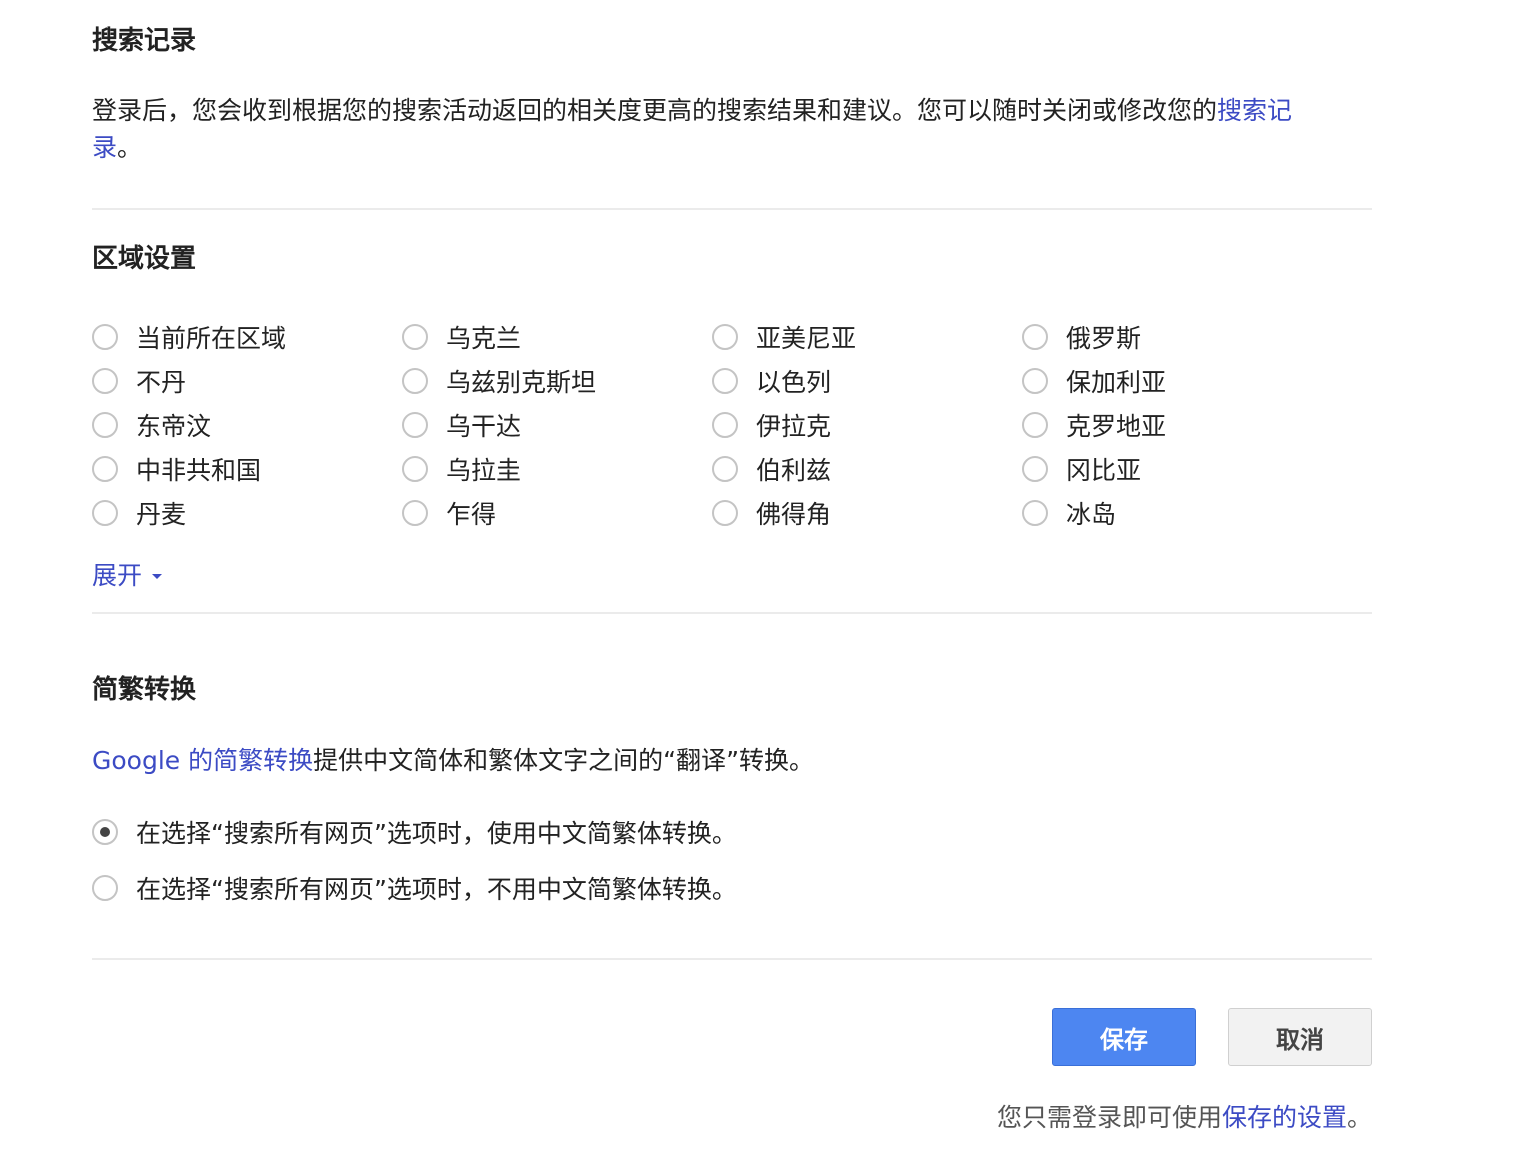 The image size is (1516, 1162). I want to click on region-option: 中非共和国, so click(176, 469).